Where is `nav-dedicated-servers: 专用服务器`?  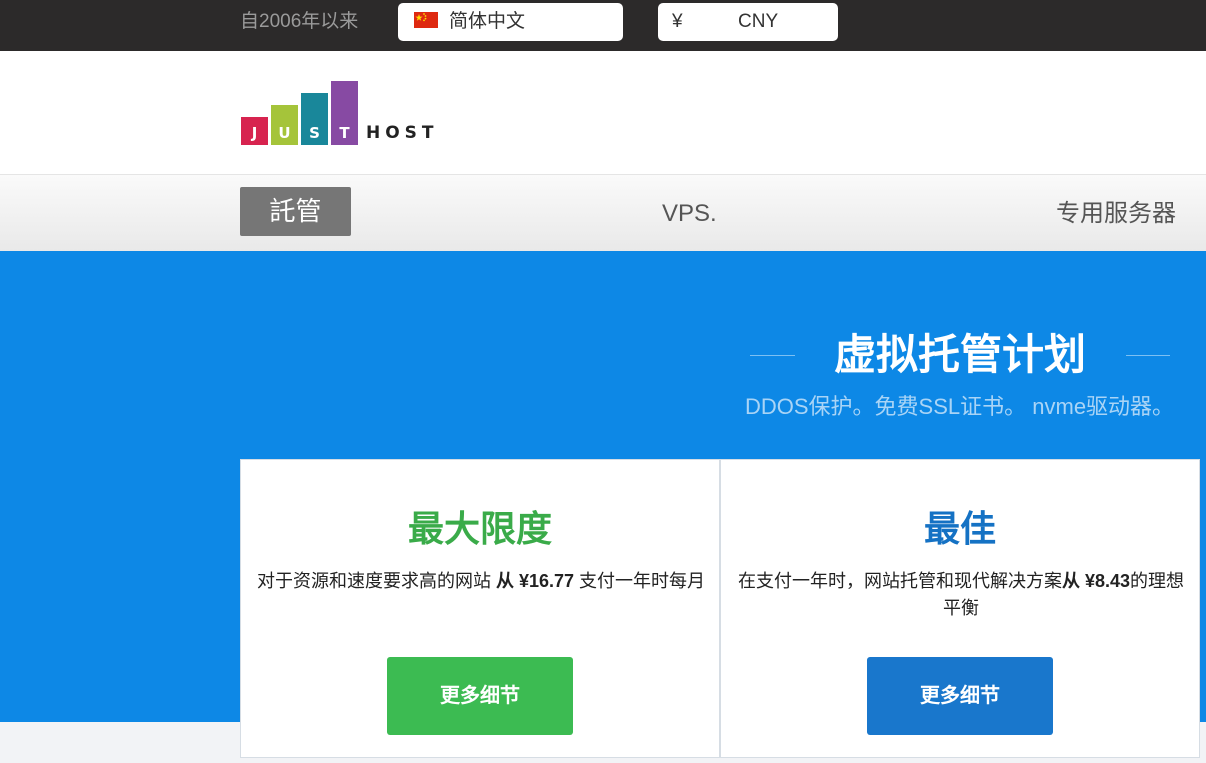
nav-dedicated-servers: 专用服务器 is located at coordinates (1116, 214).